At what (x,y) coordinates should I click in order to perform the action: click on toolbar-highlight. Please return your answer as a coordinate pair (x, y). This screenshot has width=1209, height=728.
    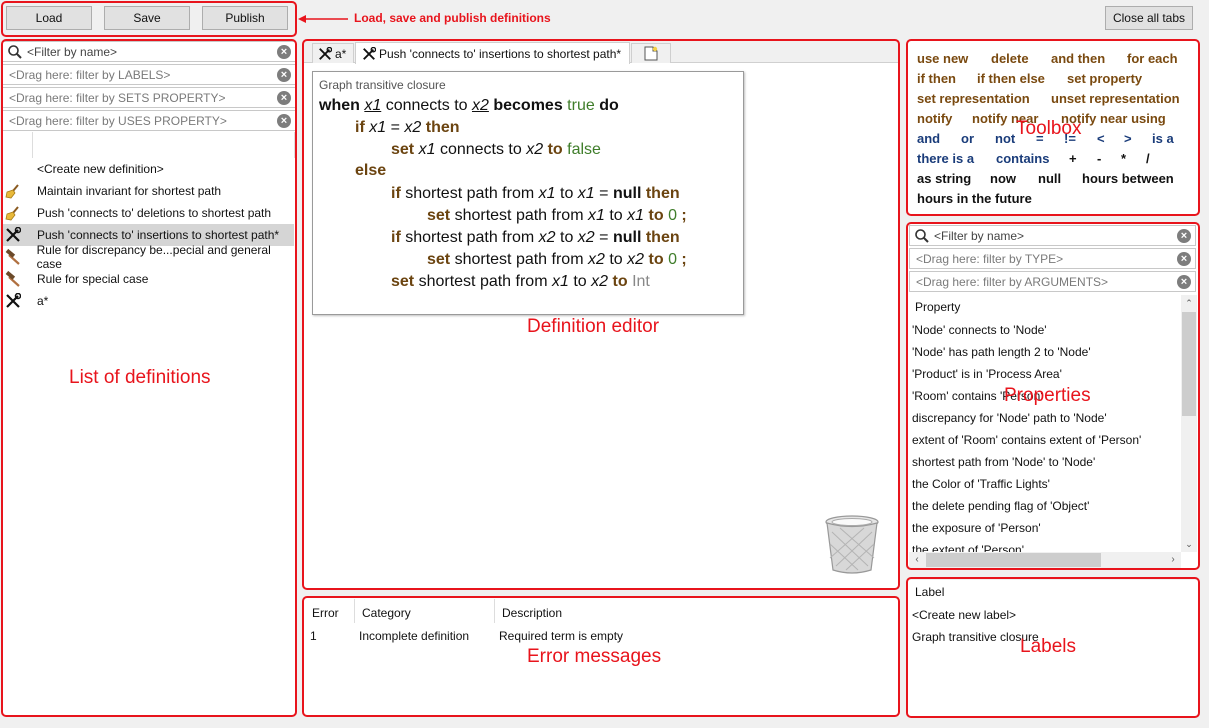
    Looking at the image, I should click on (149, 19).